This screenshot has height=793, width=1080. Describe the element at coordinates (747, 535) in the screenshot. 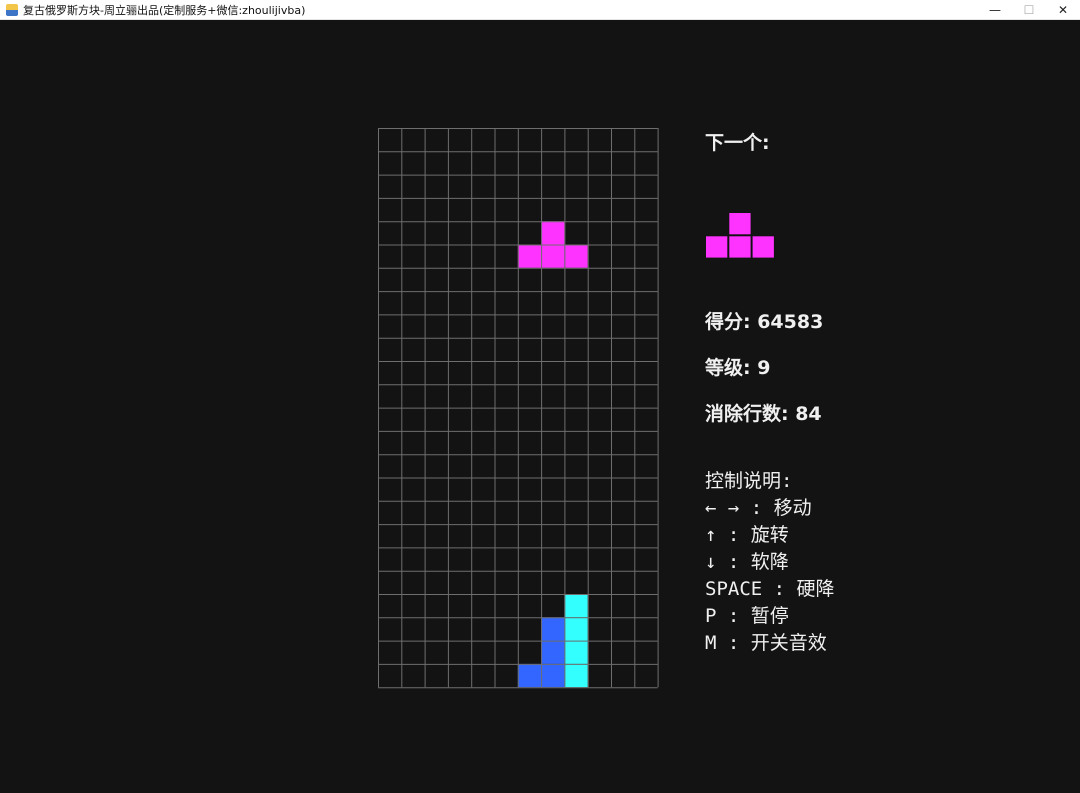

I see `control-rotate: ↑ : 旋转` at that location.